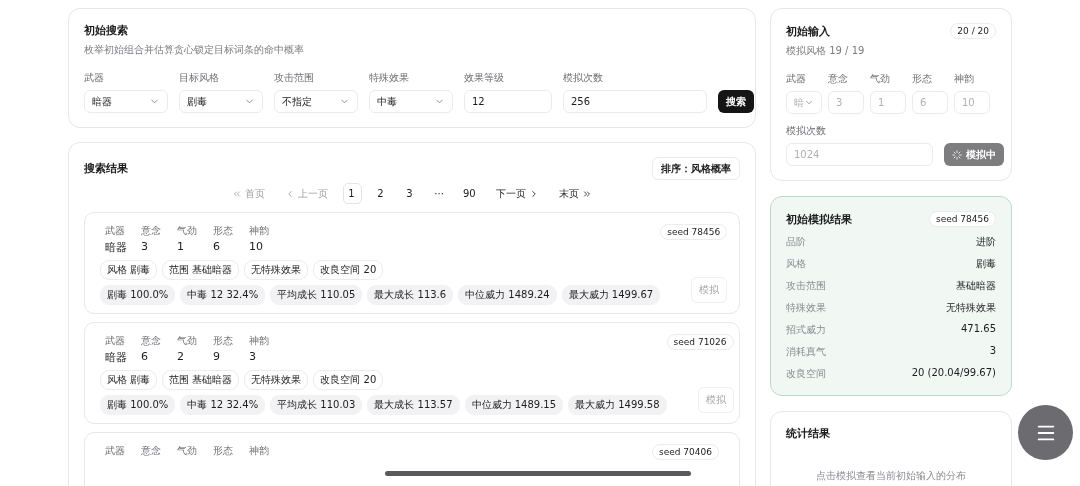 This screenshot has height=486, width=1080. Describe the element at coordinates (891, 476) in the screenshot. I see `hint-text: 点击模拟查看当前初始输入的分布` at that location.